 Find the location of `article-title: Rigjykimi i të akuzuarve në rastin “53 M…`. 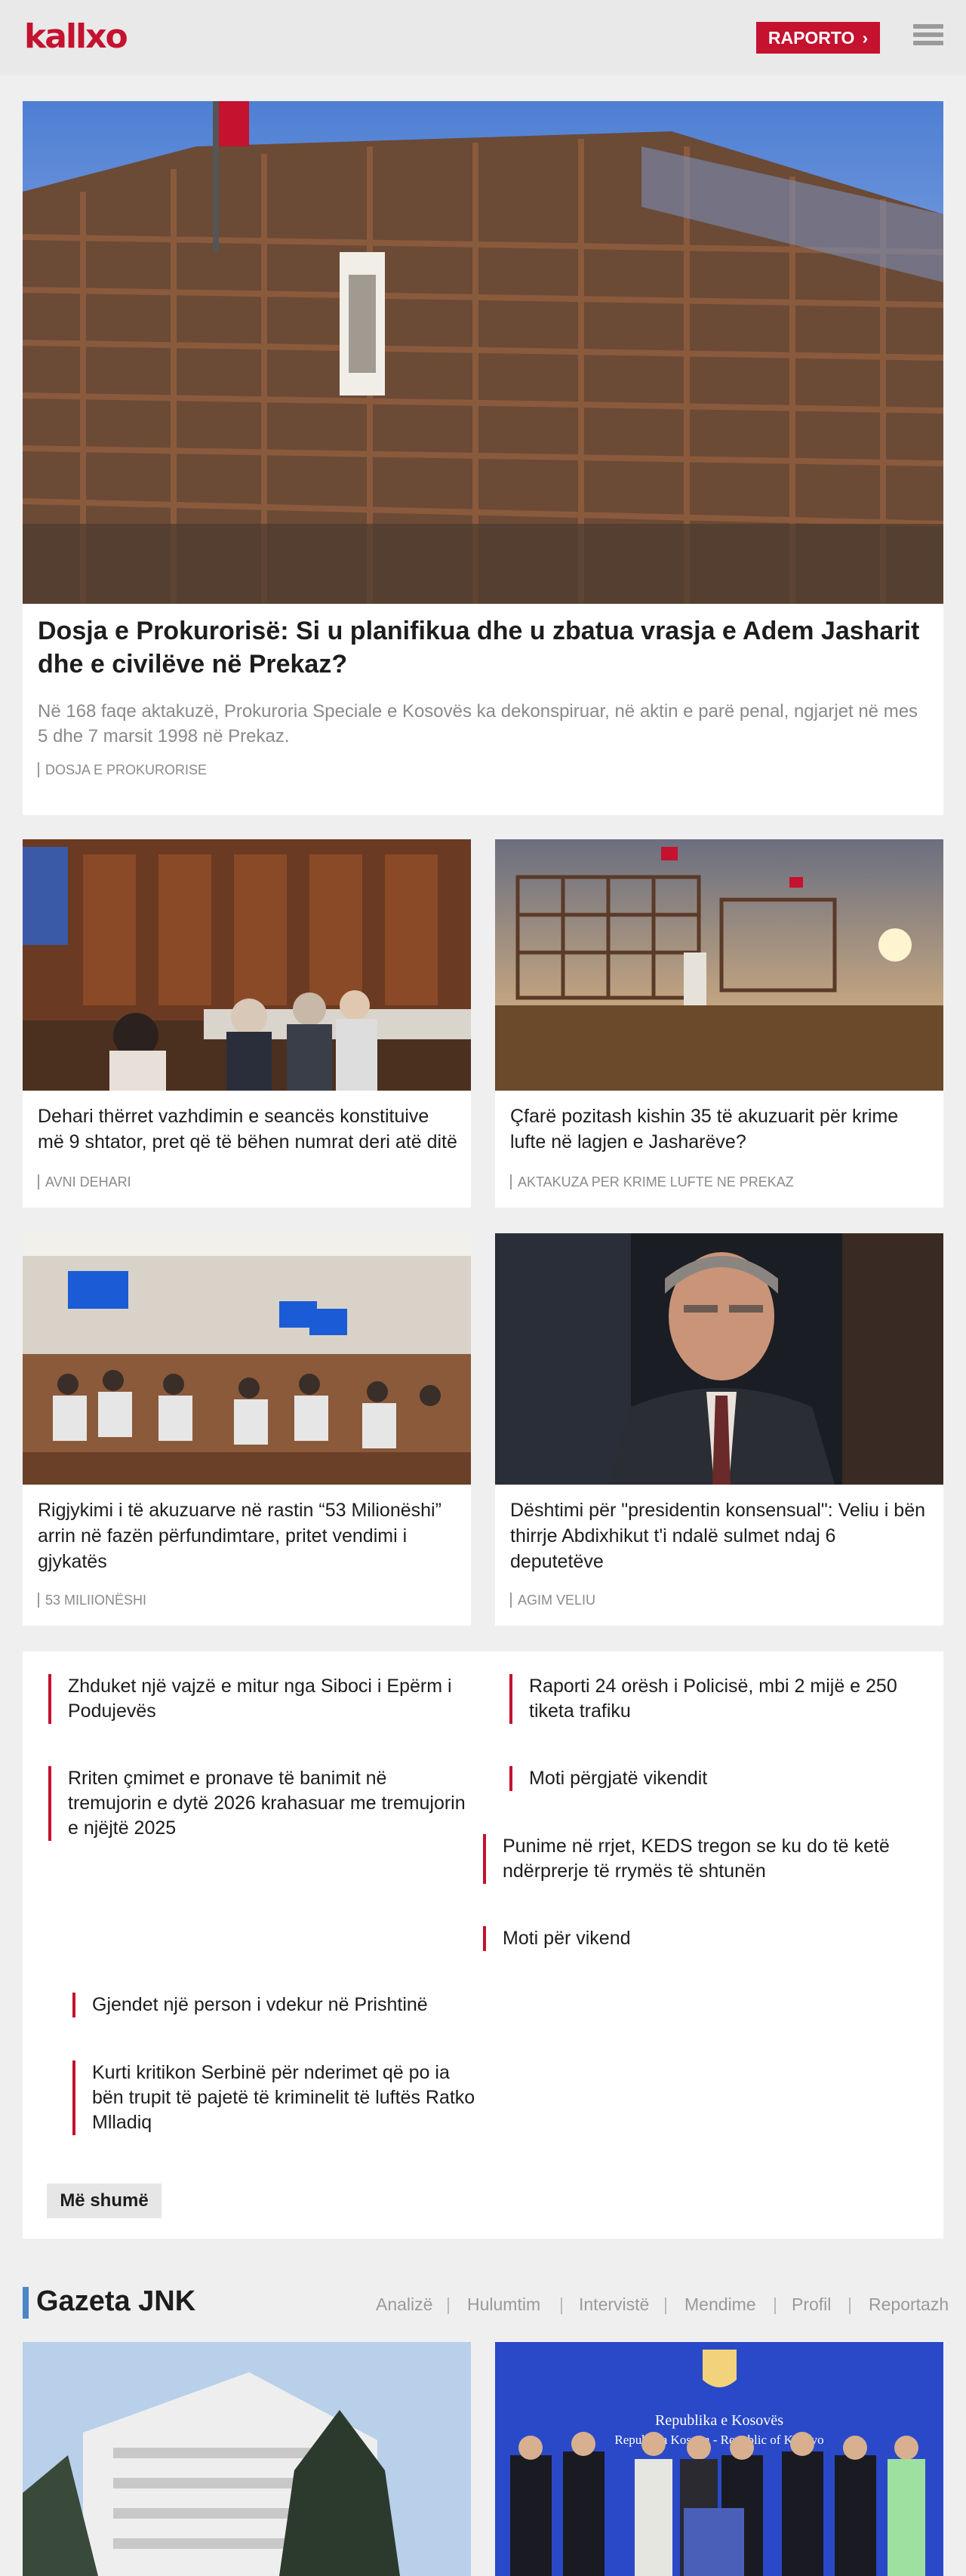

article-title: Rigjykimi i të akuzuarve në rastin “53 M… is located at coordinates (247, 1535).